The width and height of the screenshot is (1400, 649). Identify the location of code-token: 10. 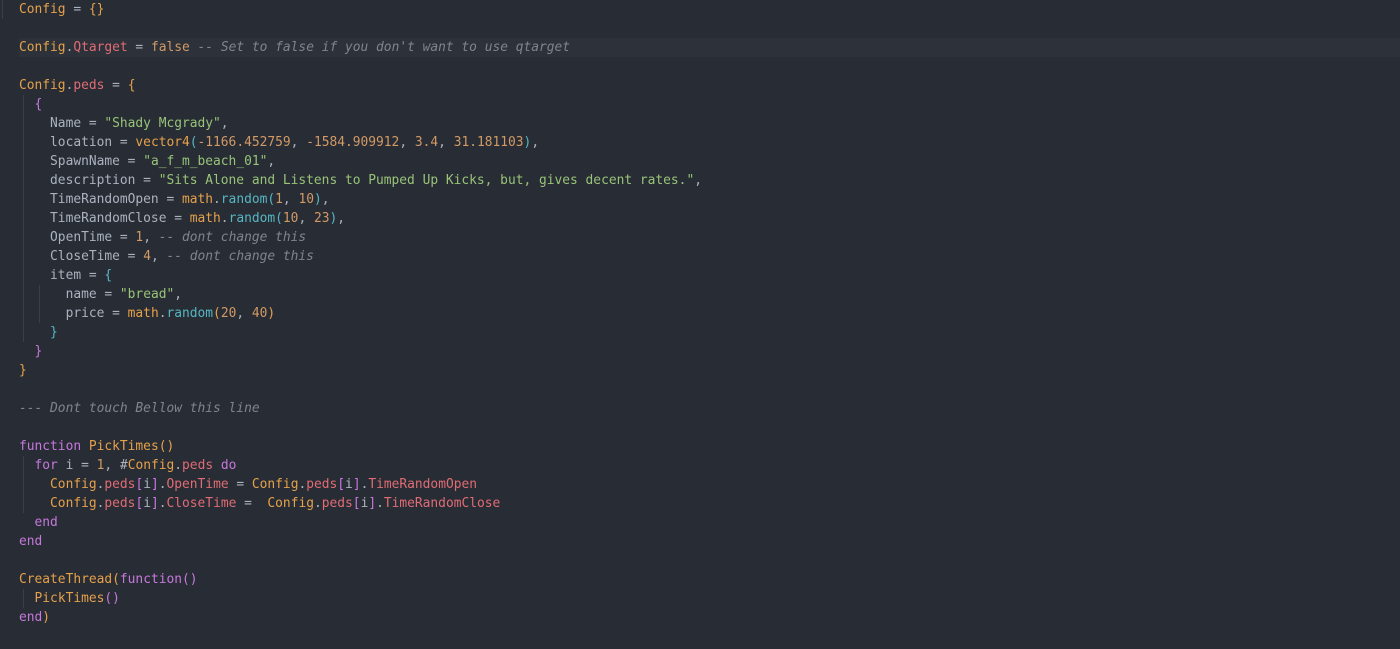
(306, 199).